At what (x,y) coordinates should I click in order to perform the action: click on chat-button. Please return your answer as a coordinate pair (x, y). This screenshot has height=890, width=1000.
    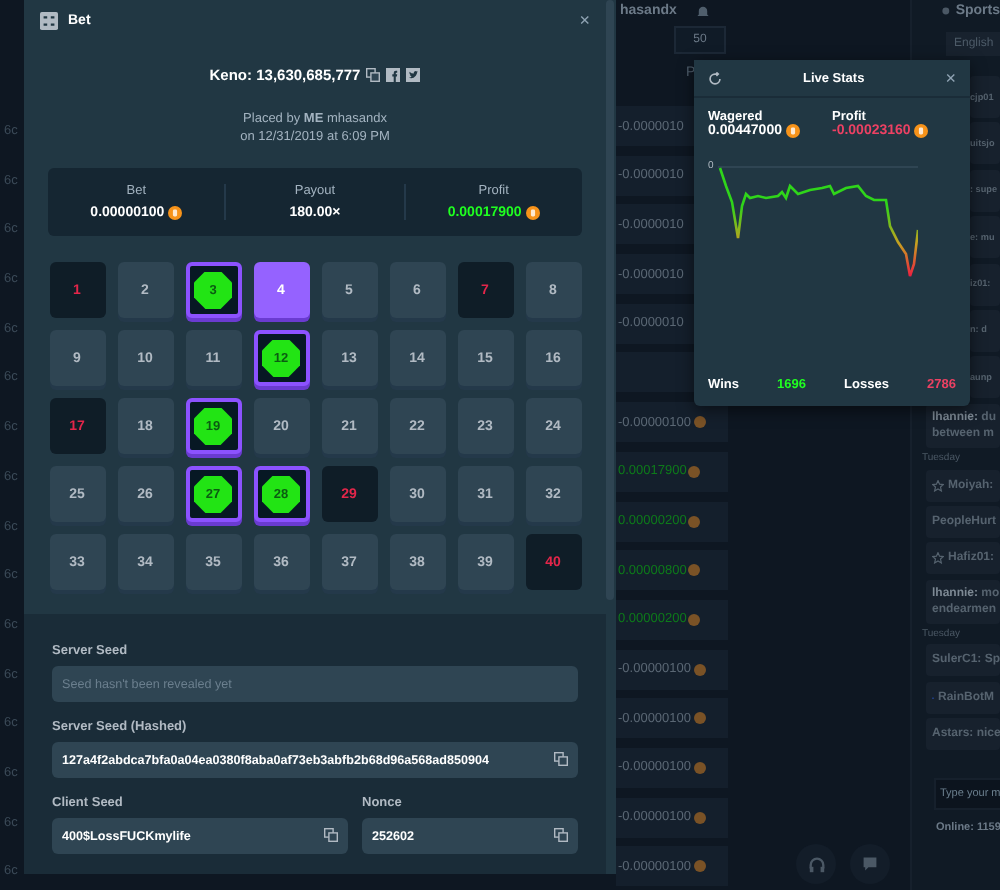
    Looking at the image, I should click on (870, 864).